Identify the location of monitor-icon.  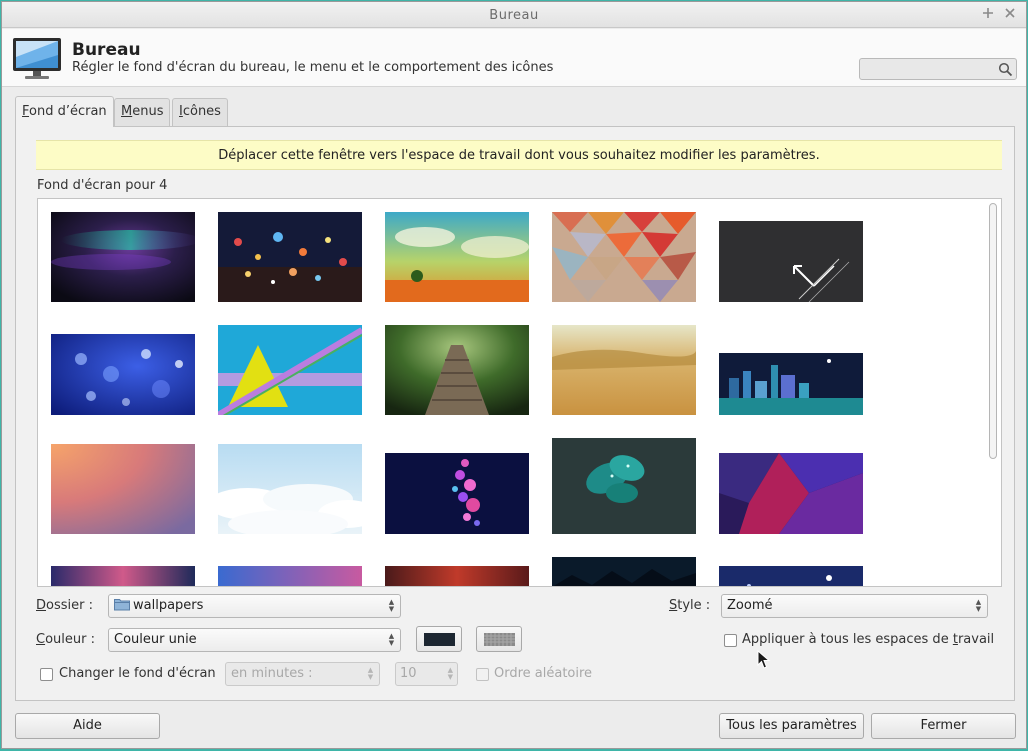
(37, 58).